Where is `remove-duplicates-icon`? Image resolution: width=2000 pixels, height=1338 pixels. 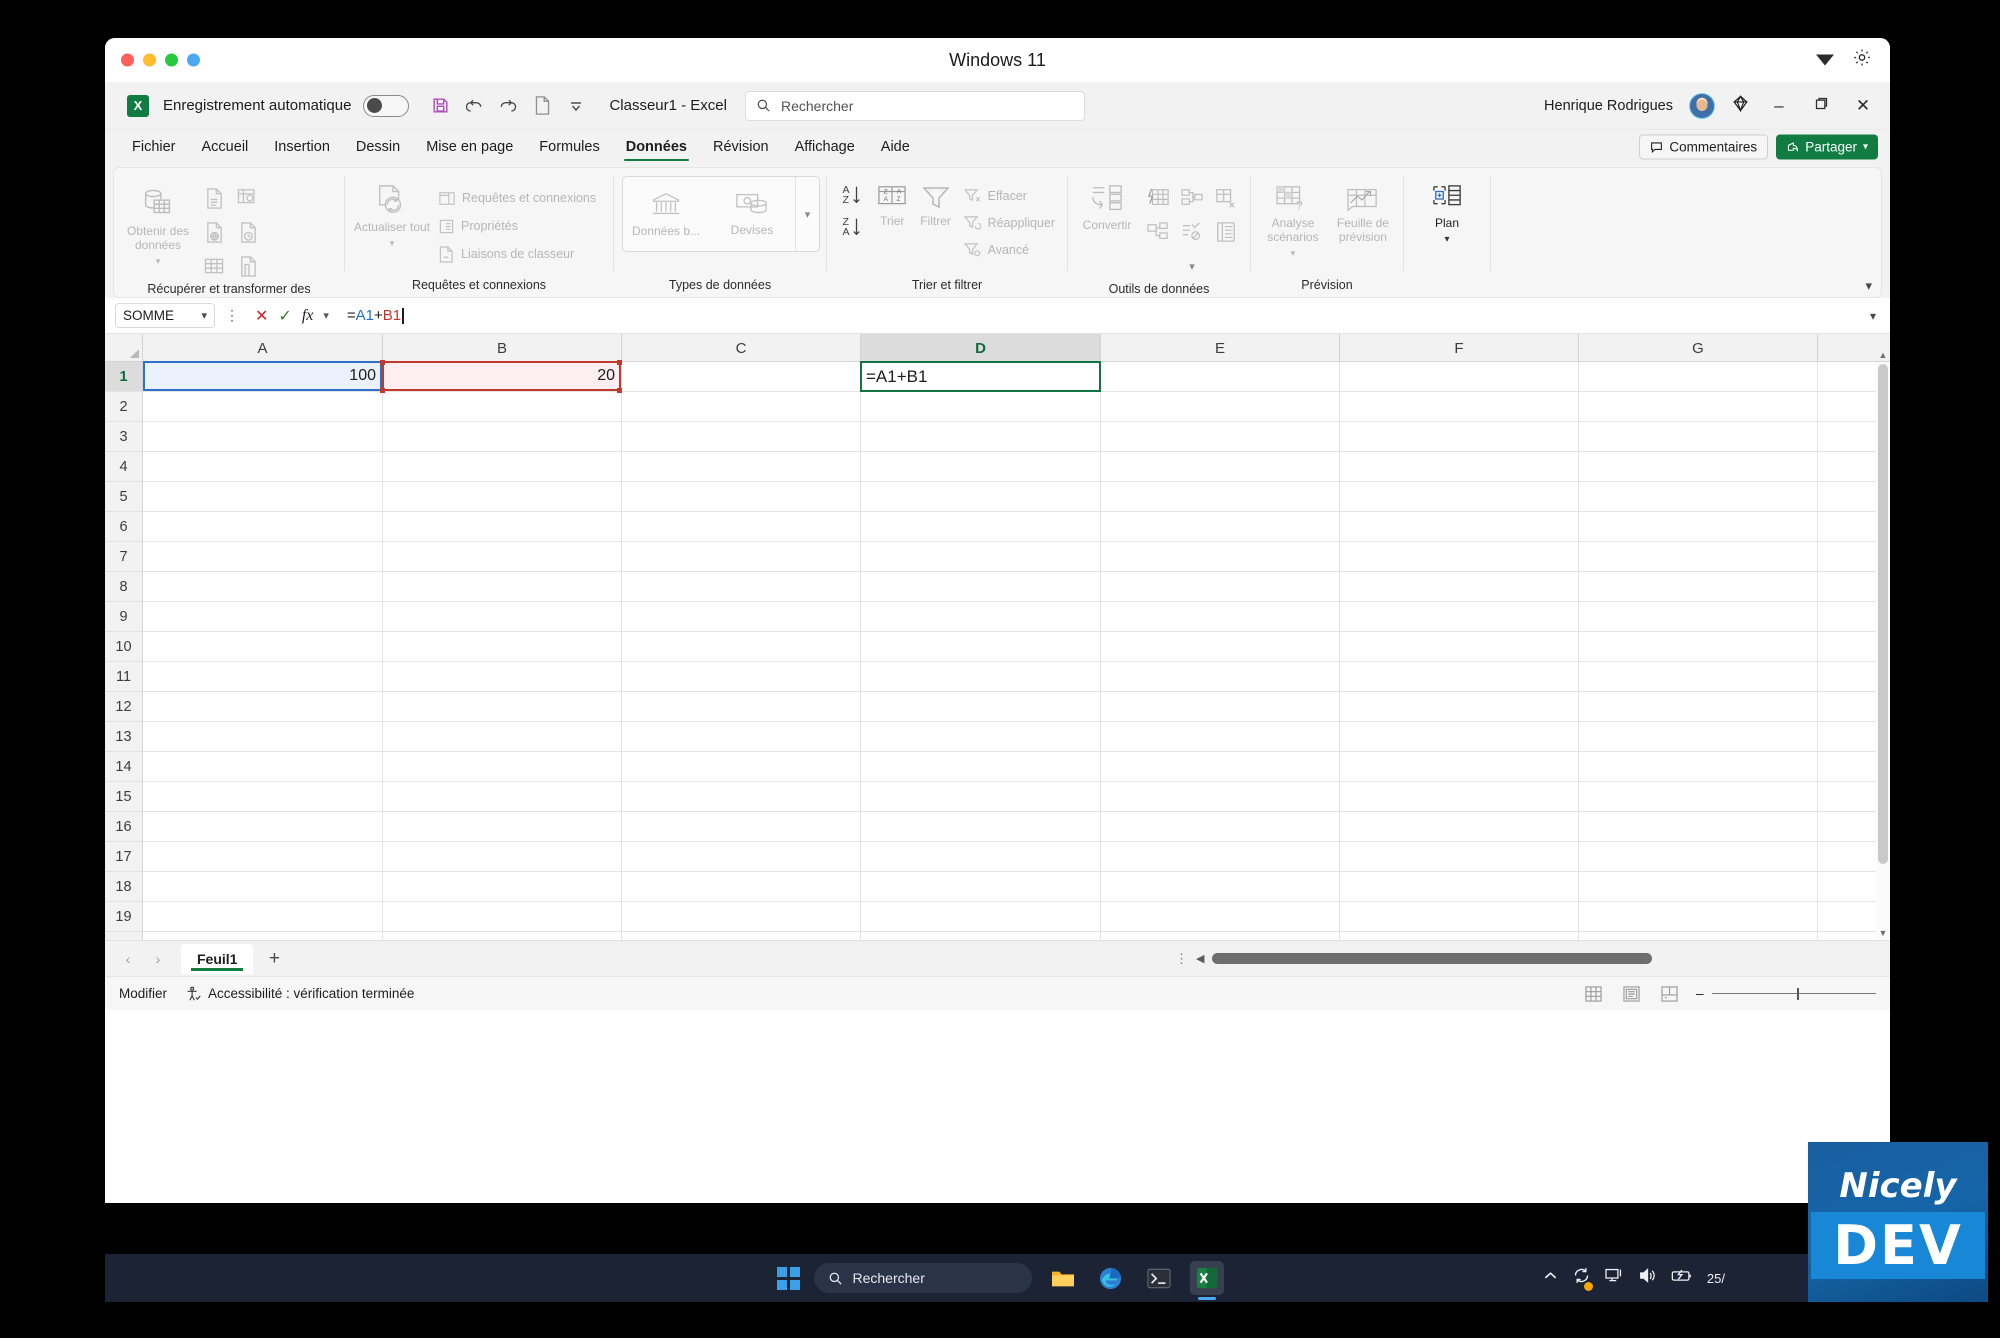 remove-duplicates-icon is located at coordinates (1226, 198).